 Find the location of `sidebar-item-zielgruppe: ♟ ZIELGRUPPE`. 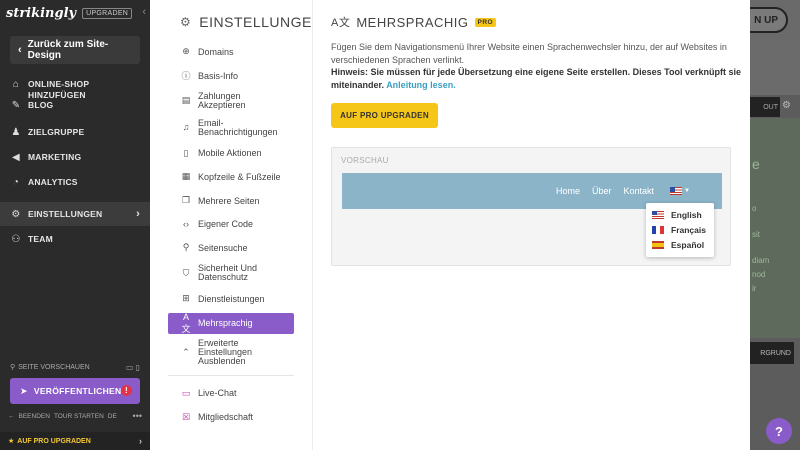

sidebar-item-zielgruppe: ♟ ZIELGRUPPE is located at coordinates (75, 139).